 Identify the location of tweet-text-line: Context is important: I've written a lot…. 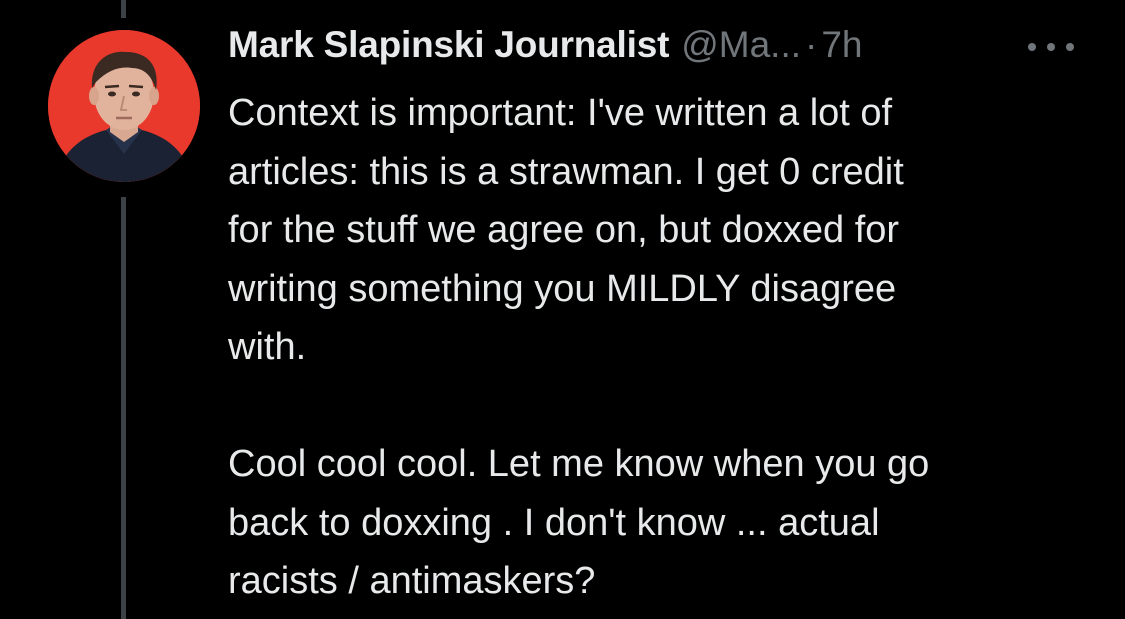
(560, 113).